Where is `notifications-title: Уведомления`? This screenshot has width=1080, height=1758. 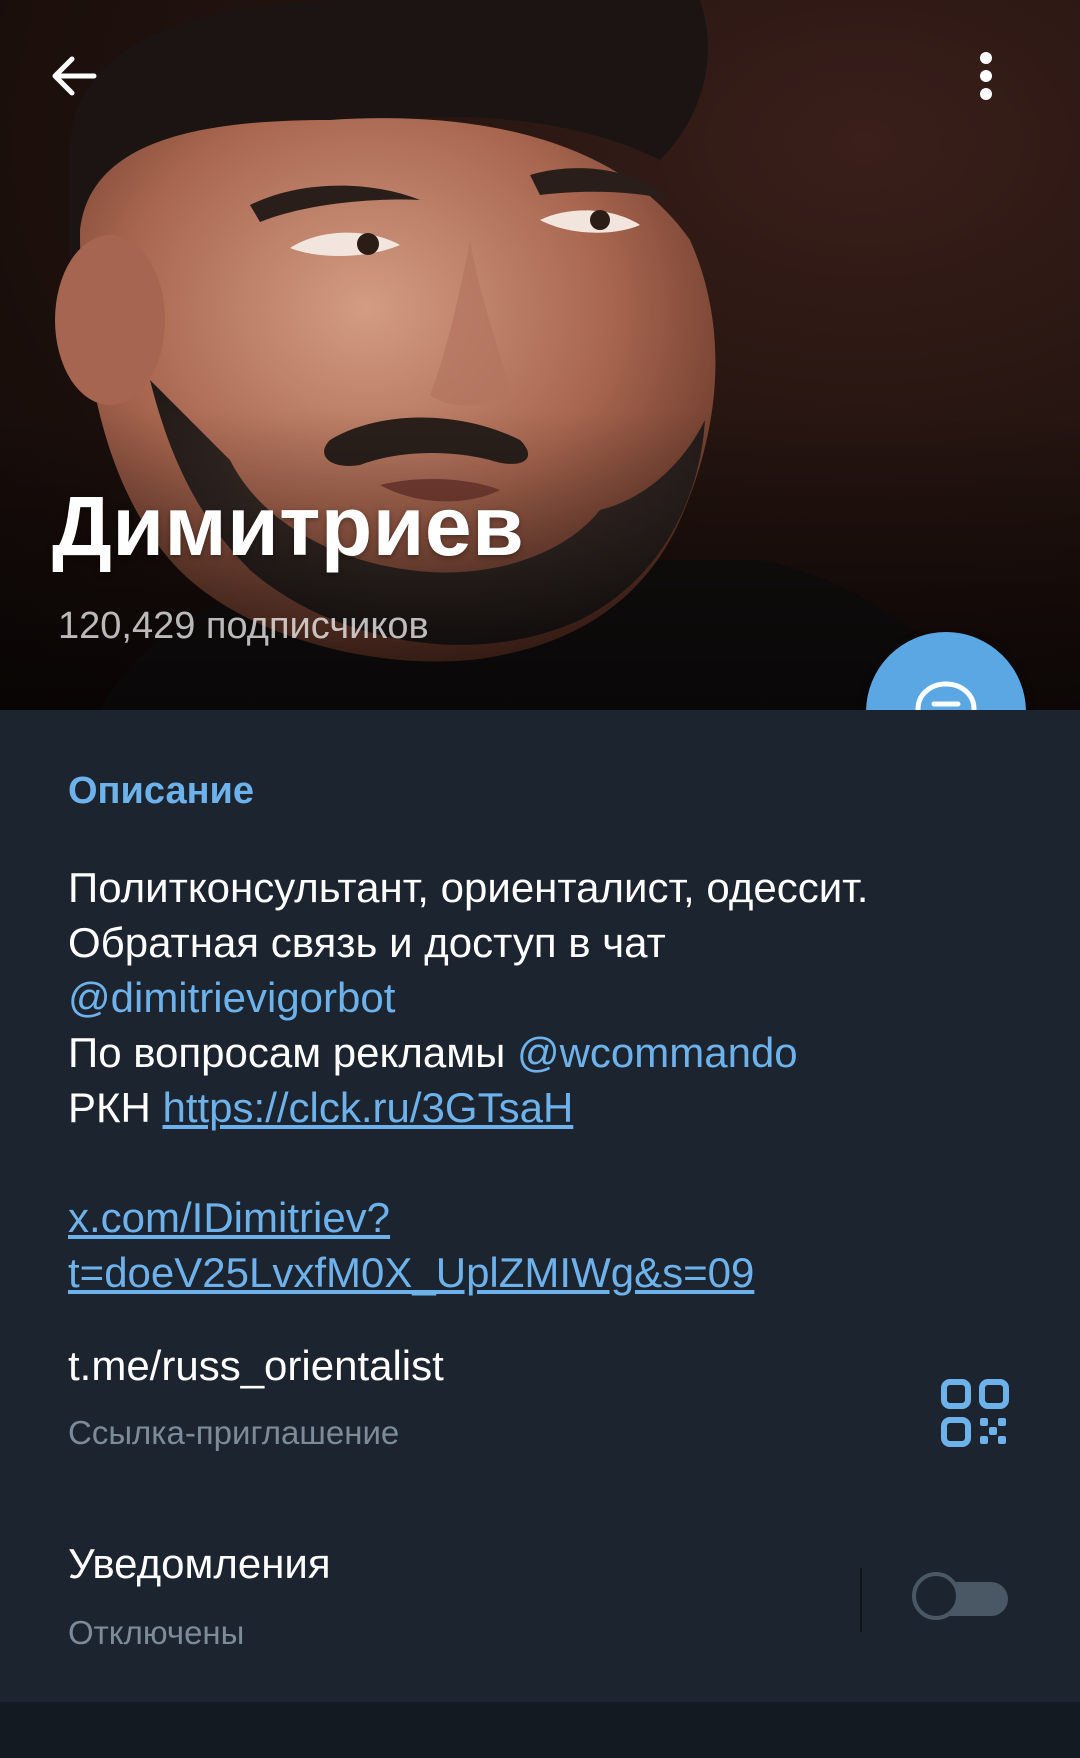 notifications-title: Уведомления is located at coordinates (199, 1563).